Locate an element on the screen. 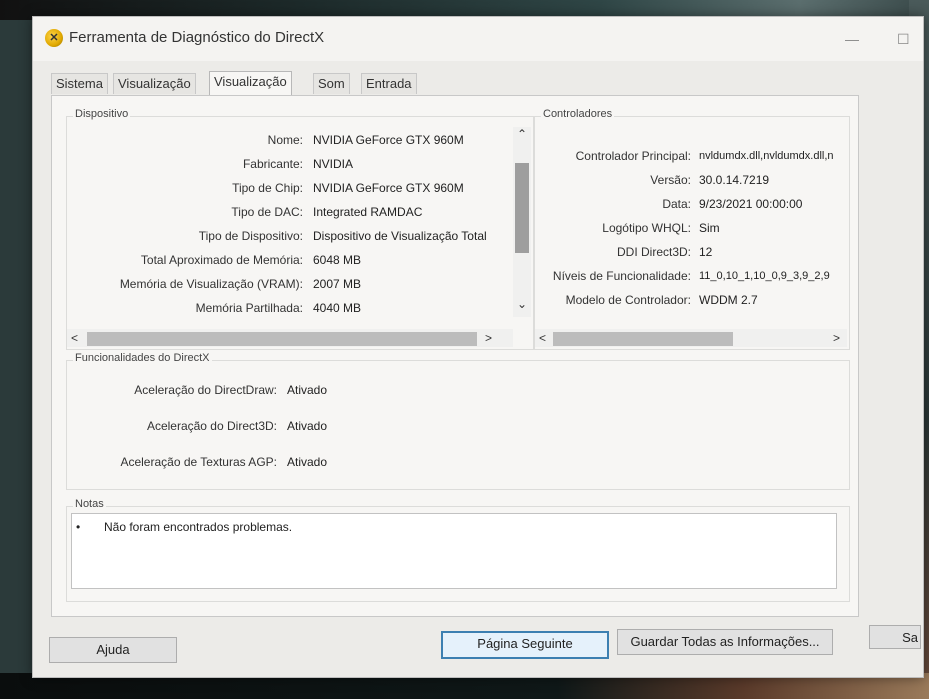  driver-label: DDI Direct3D: is located at coordinates (653, 252).